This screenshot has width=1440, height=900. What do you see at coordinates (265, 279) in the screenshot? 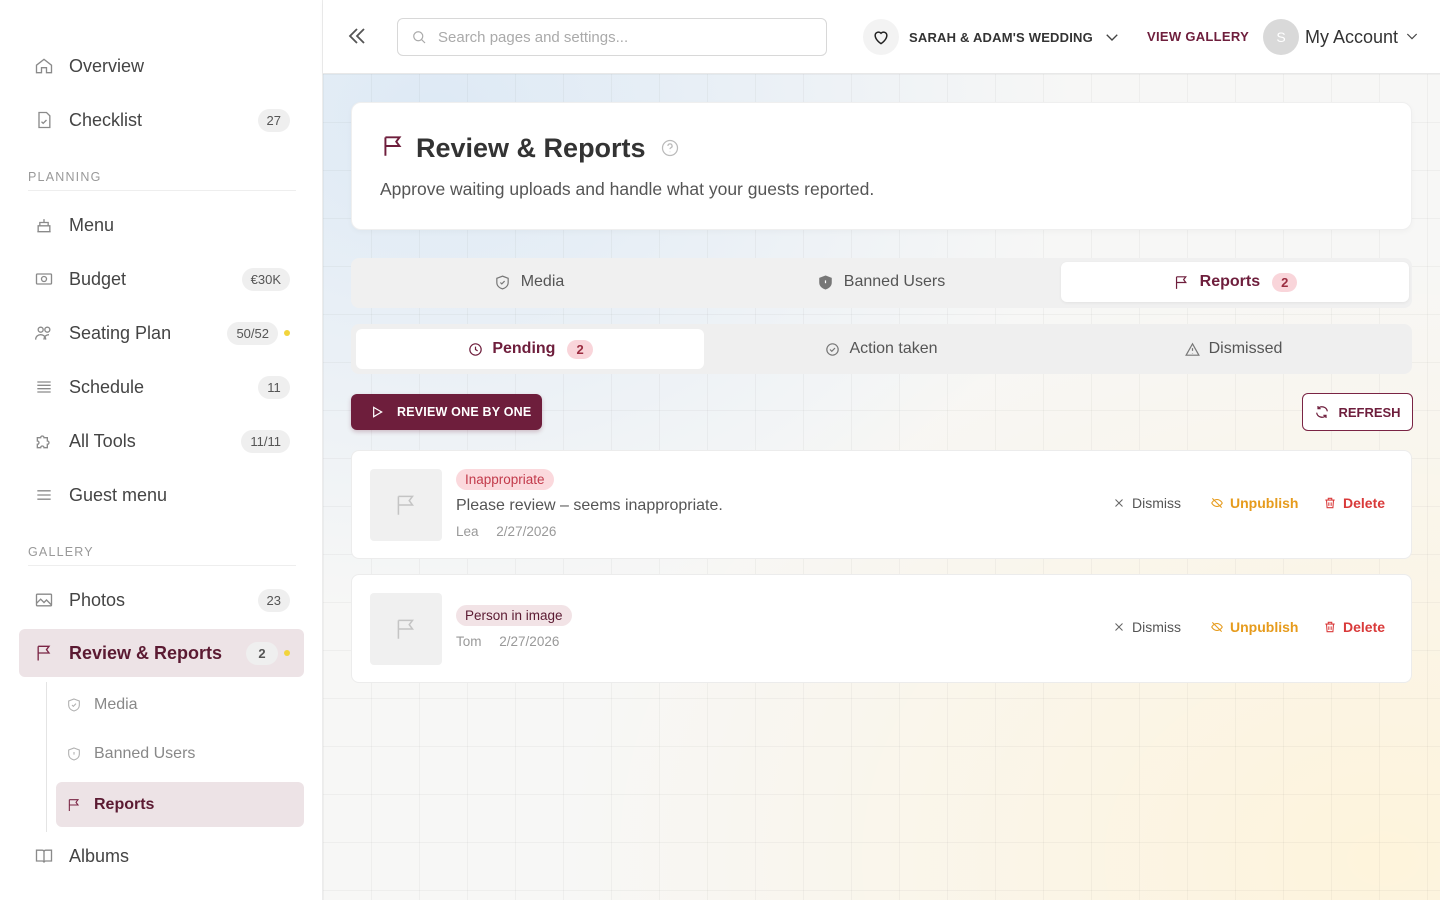
I see `count-badge: €30K` at bounding box center [265, 279].